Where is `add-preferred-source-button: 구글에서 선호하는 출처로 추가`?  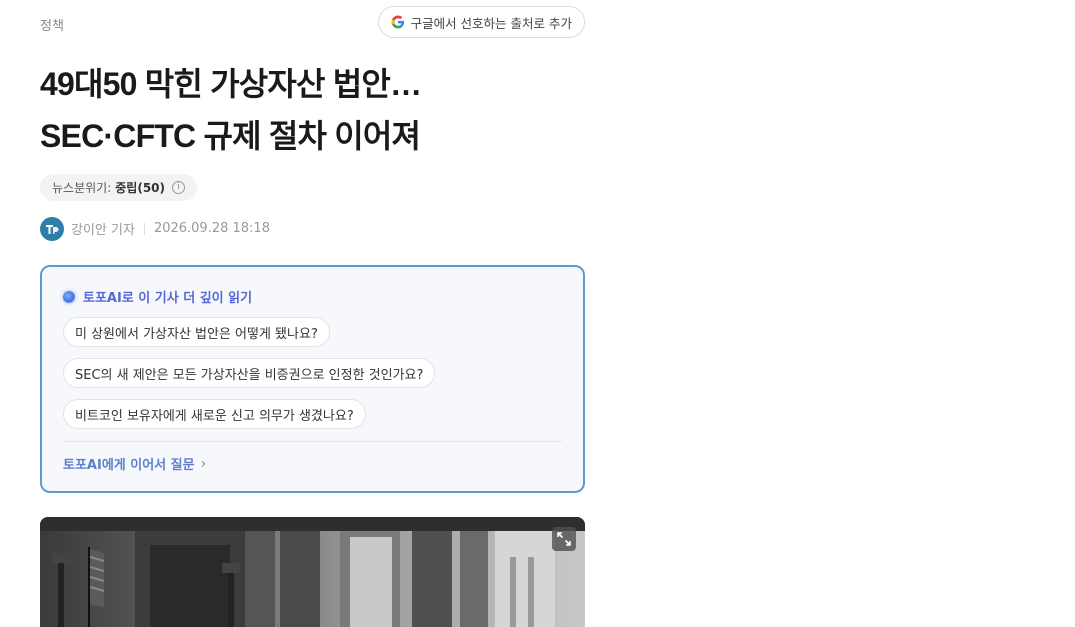 add-preferred-source-button: 구글에서 선호하는 출처로 추가 is located at coordinates (481, 22).